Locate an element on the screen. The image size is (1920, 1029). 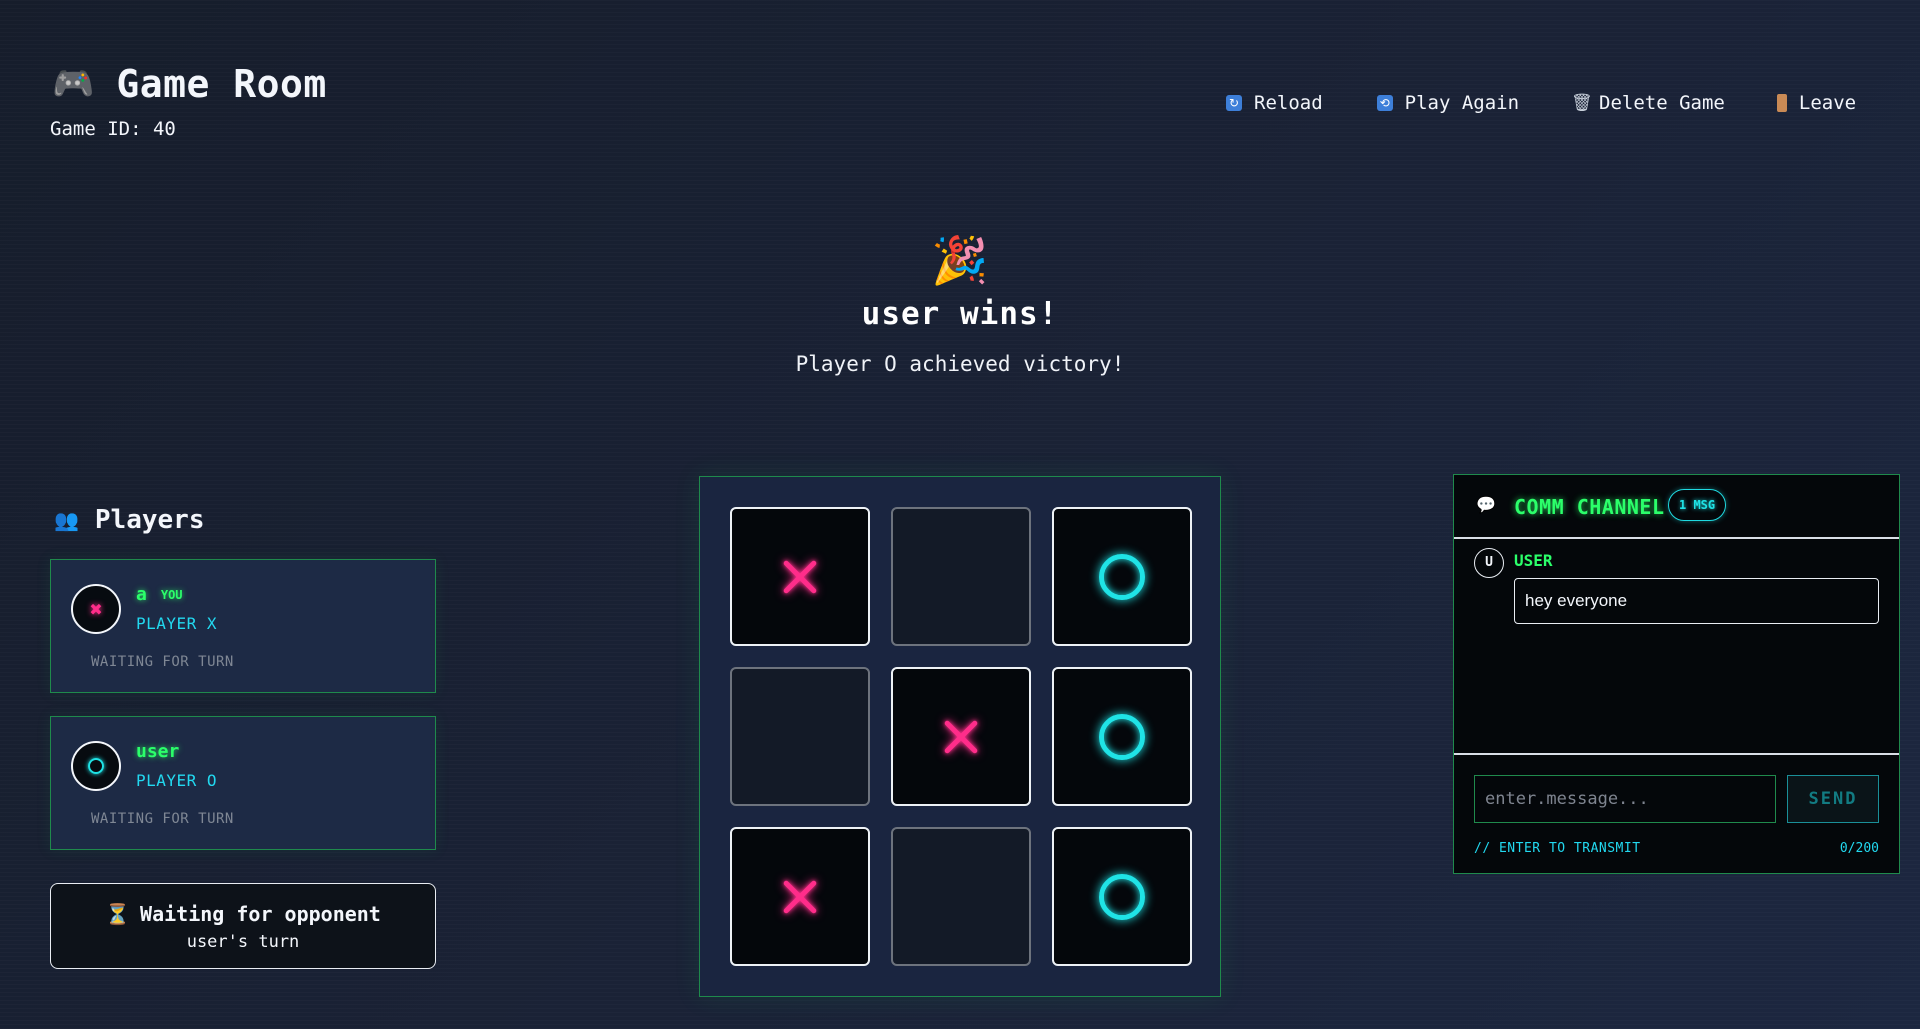
chat-message-input is located at coordinates (1625, 799).